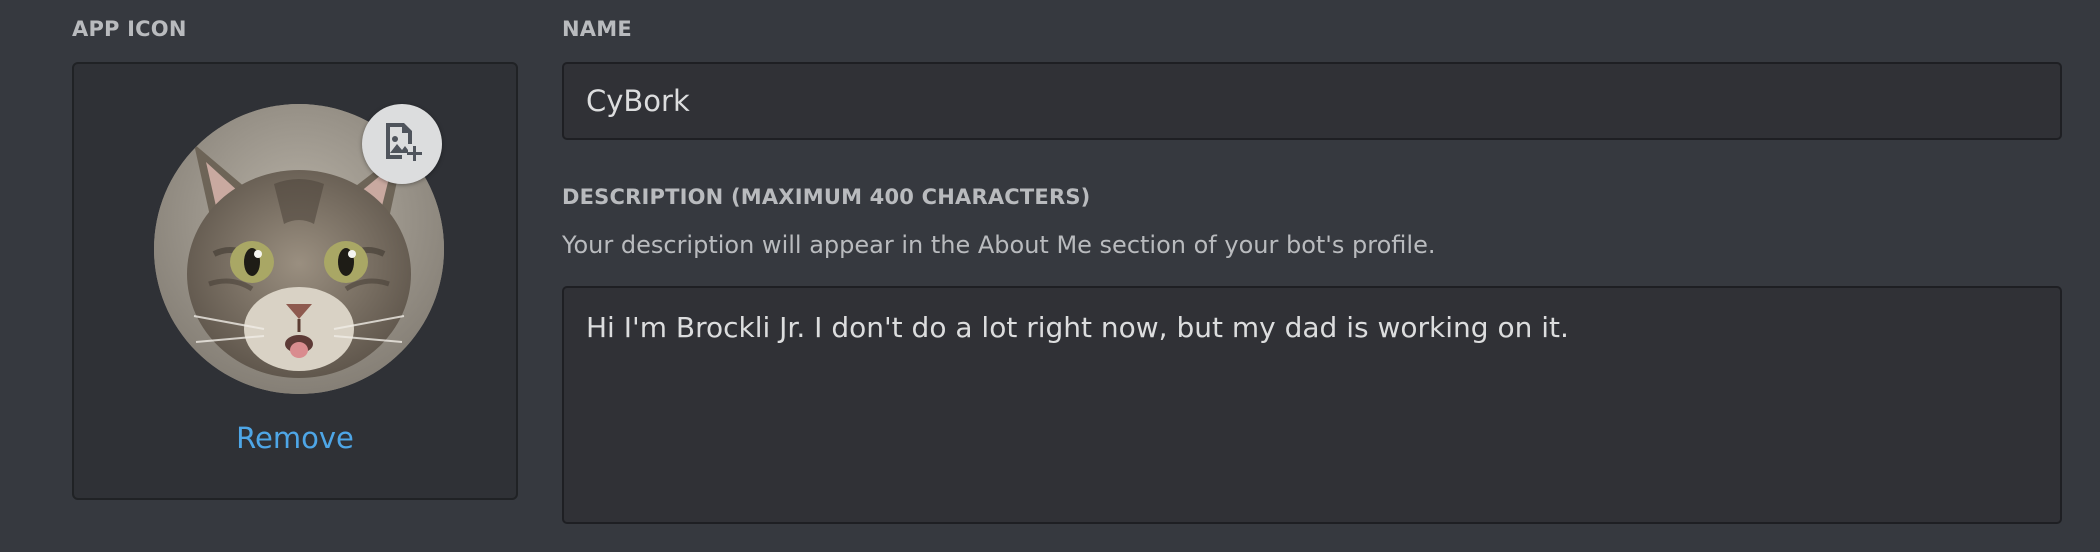 The image size is (2100, 552). What do you see at coordinates (826, 197) in the screenshot?
I see `description-label: DESCRIPTION (MAXIMUM 400 CHARACTERS)` at bounding box center [826, 197].